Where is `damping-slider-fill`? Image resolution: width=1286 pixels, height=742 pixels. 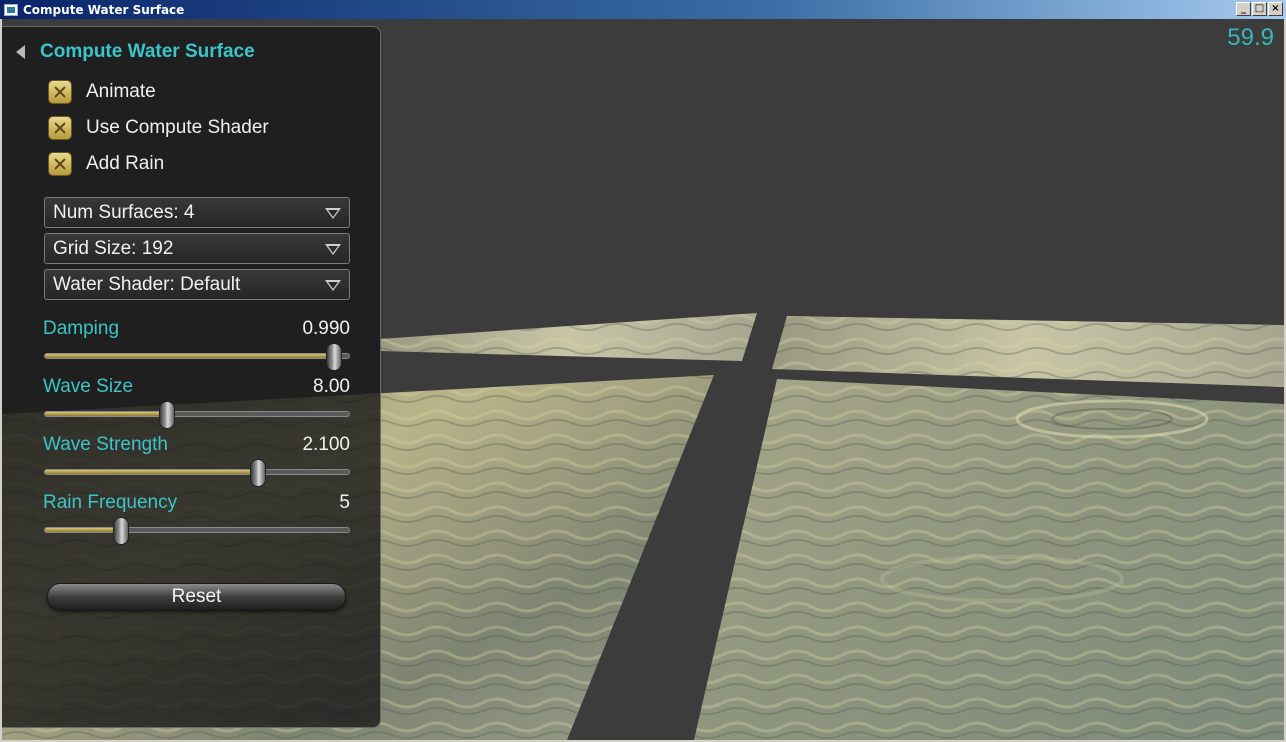
damping-slider-fill is located at coordinates (189, 356).